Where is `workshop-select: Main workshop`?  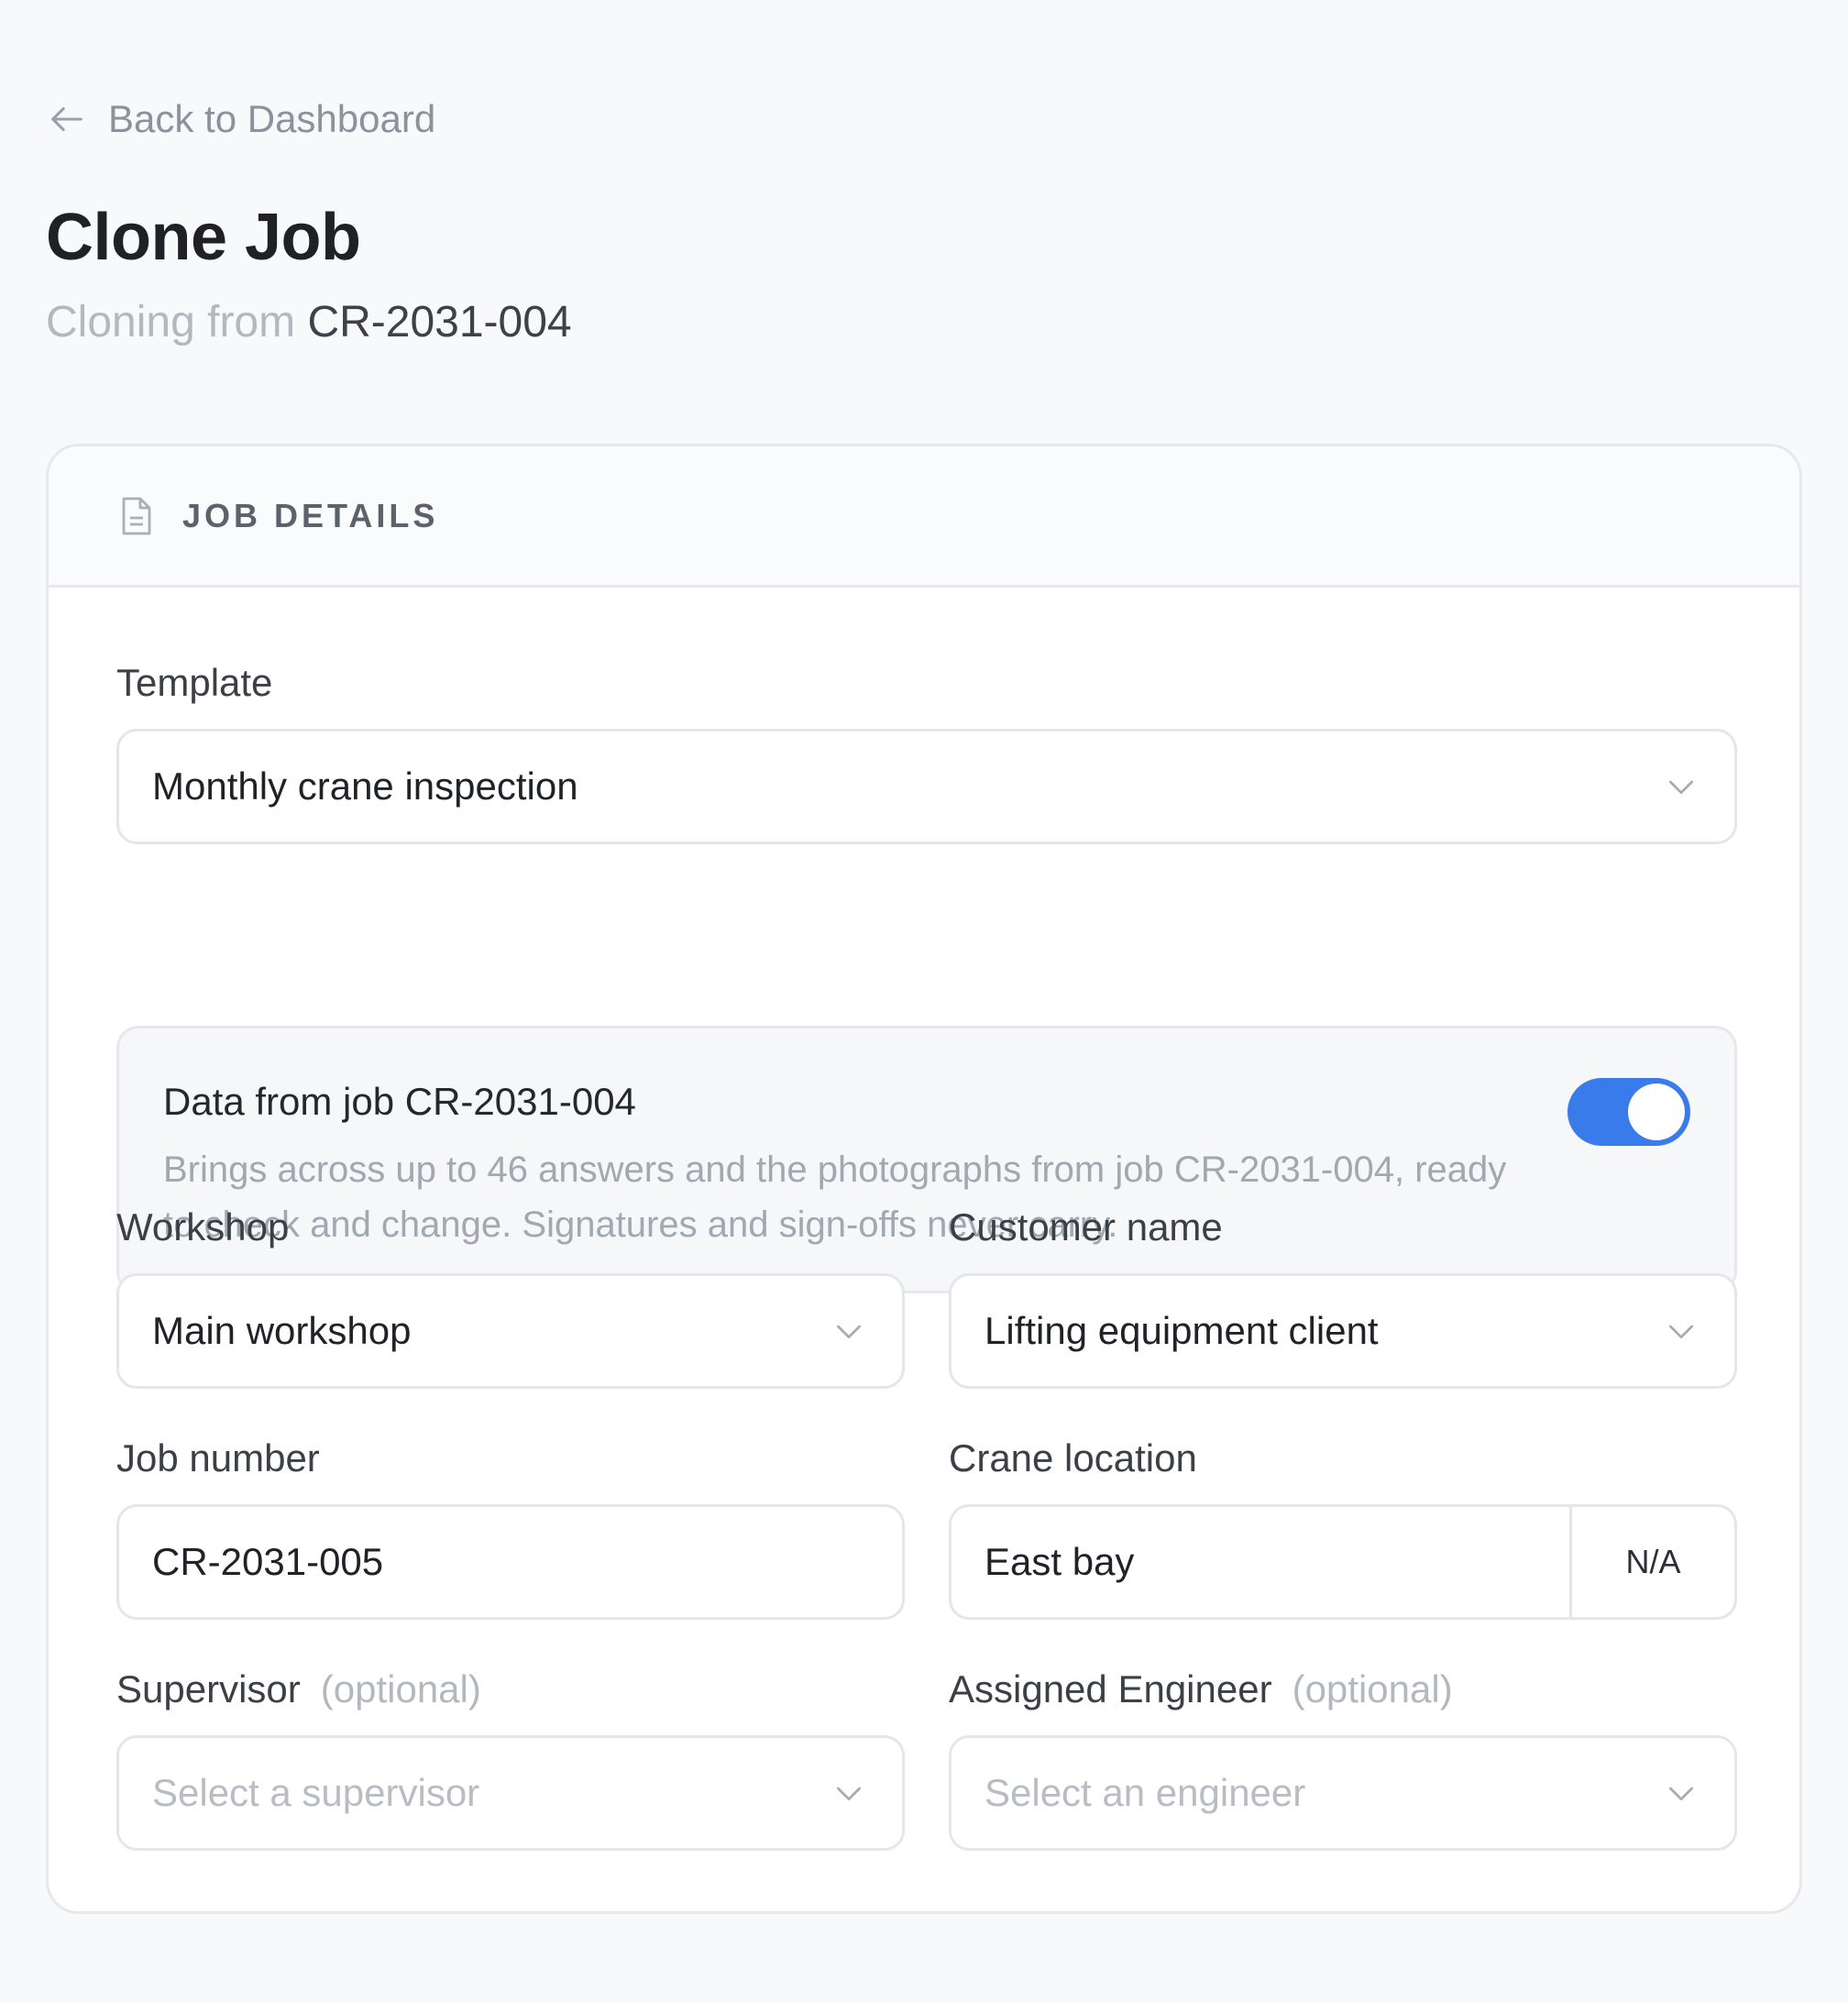
workshop-select: Main workshop is located at coordinates (510, 1331).